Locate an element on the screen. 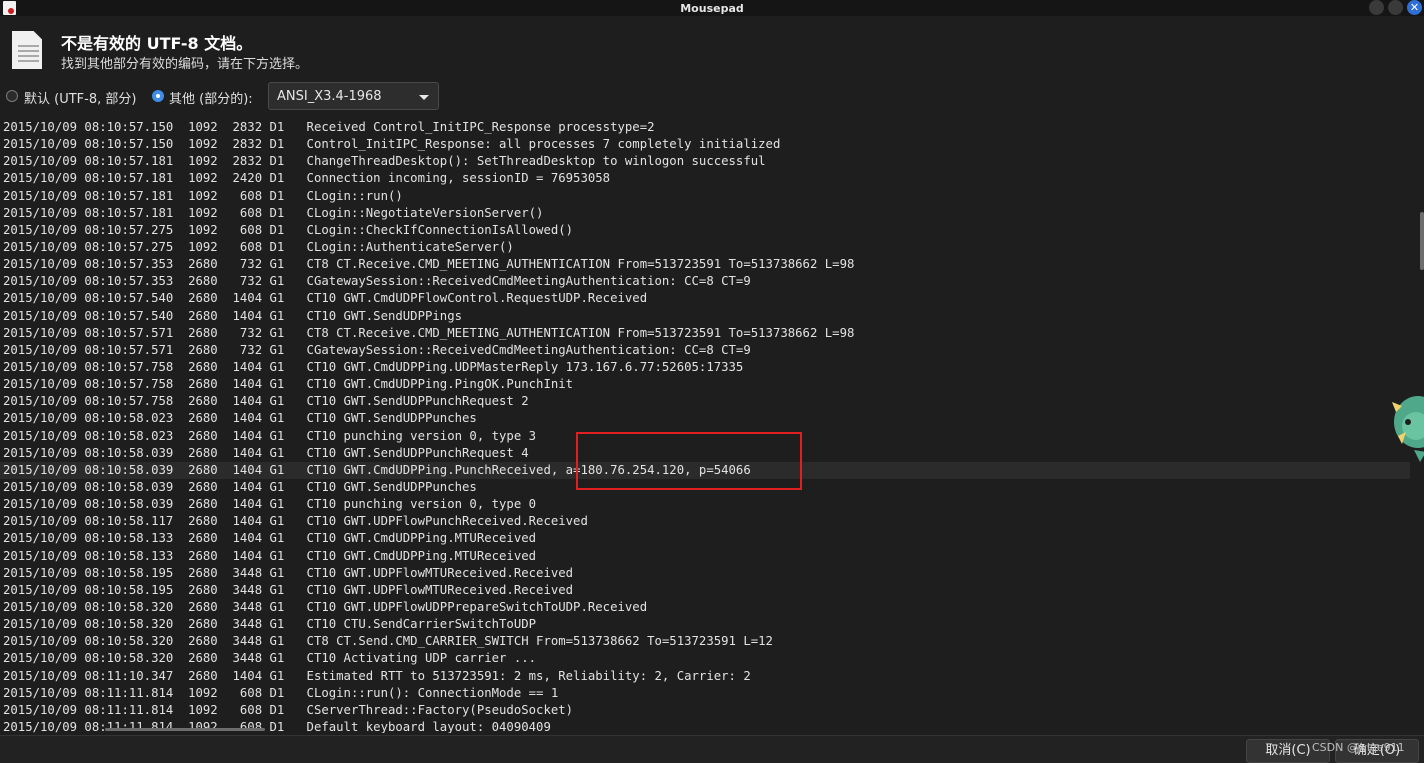 The image size is (1424, 763). highlight-annotation-box is located at coordinates (689, 461).